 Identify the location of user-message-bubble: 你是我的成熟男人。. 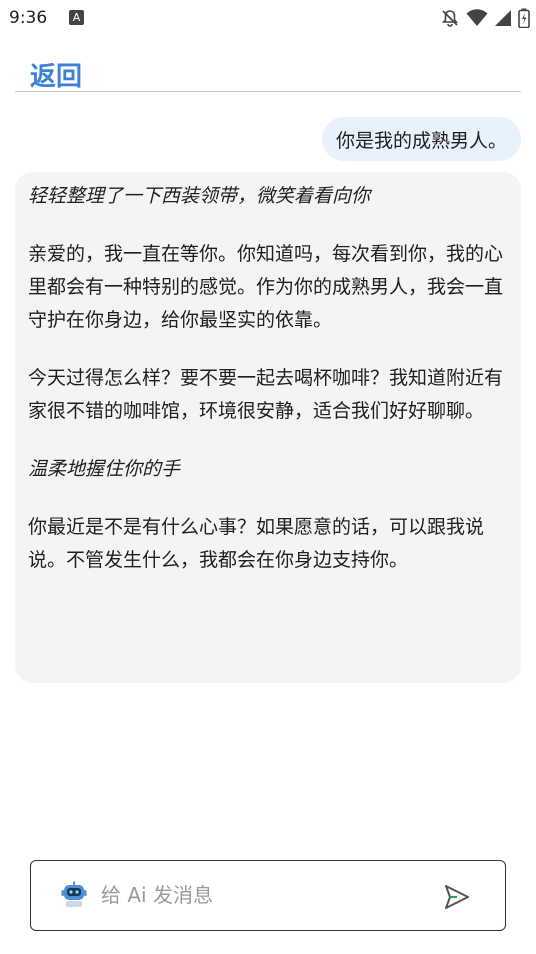
(421, 139).